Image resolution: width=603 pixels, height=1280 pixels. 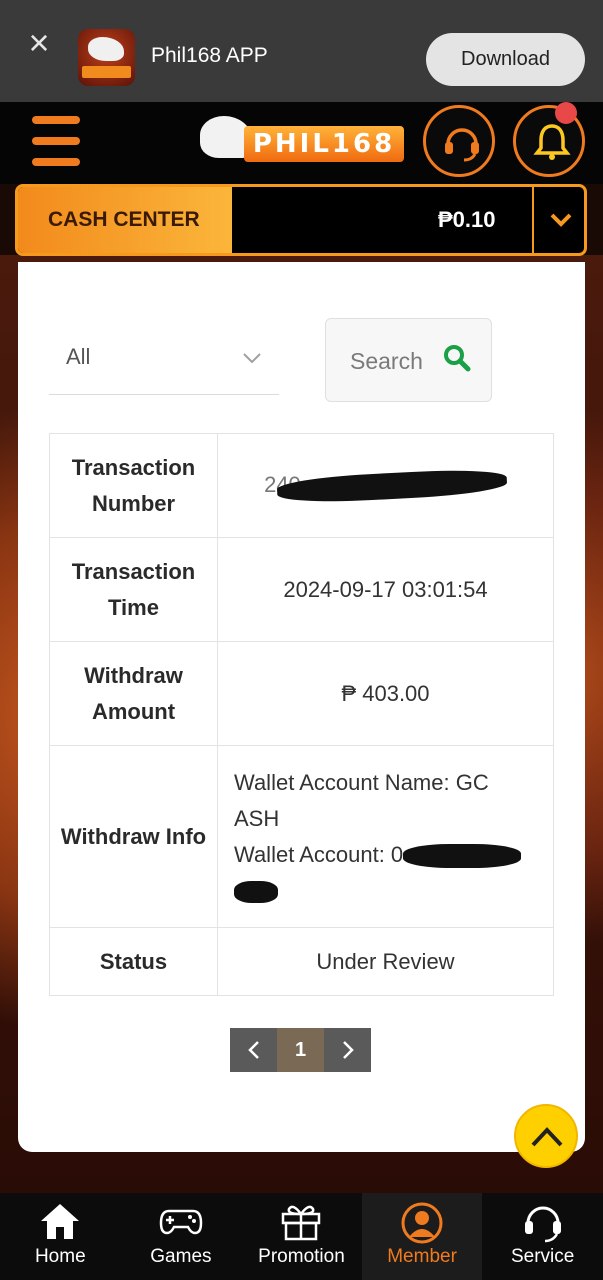 I want to click on table-row: Withdraw Amount ₱ 403.00, so click(x=301, y=693).